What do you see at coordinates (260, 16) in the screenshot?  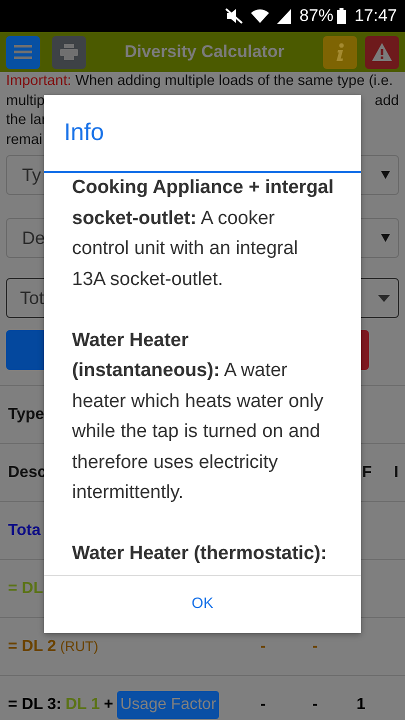 I see `wifi-icon` at bounding box center [260, 16].